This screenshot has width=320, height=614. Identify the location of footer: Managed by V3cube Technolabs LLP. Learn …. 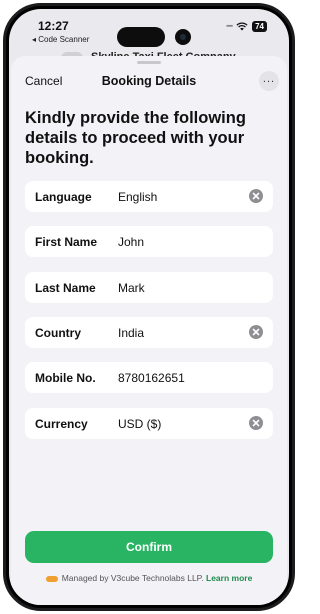
(149, 578).